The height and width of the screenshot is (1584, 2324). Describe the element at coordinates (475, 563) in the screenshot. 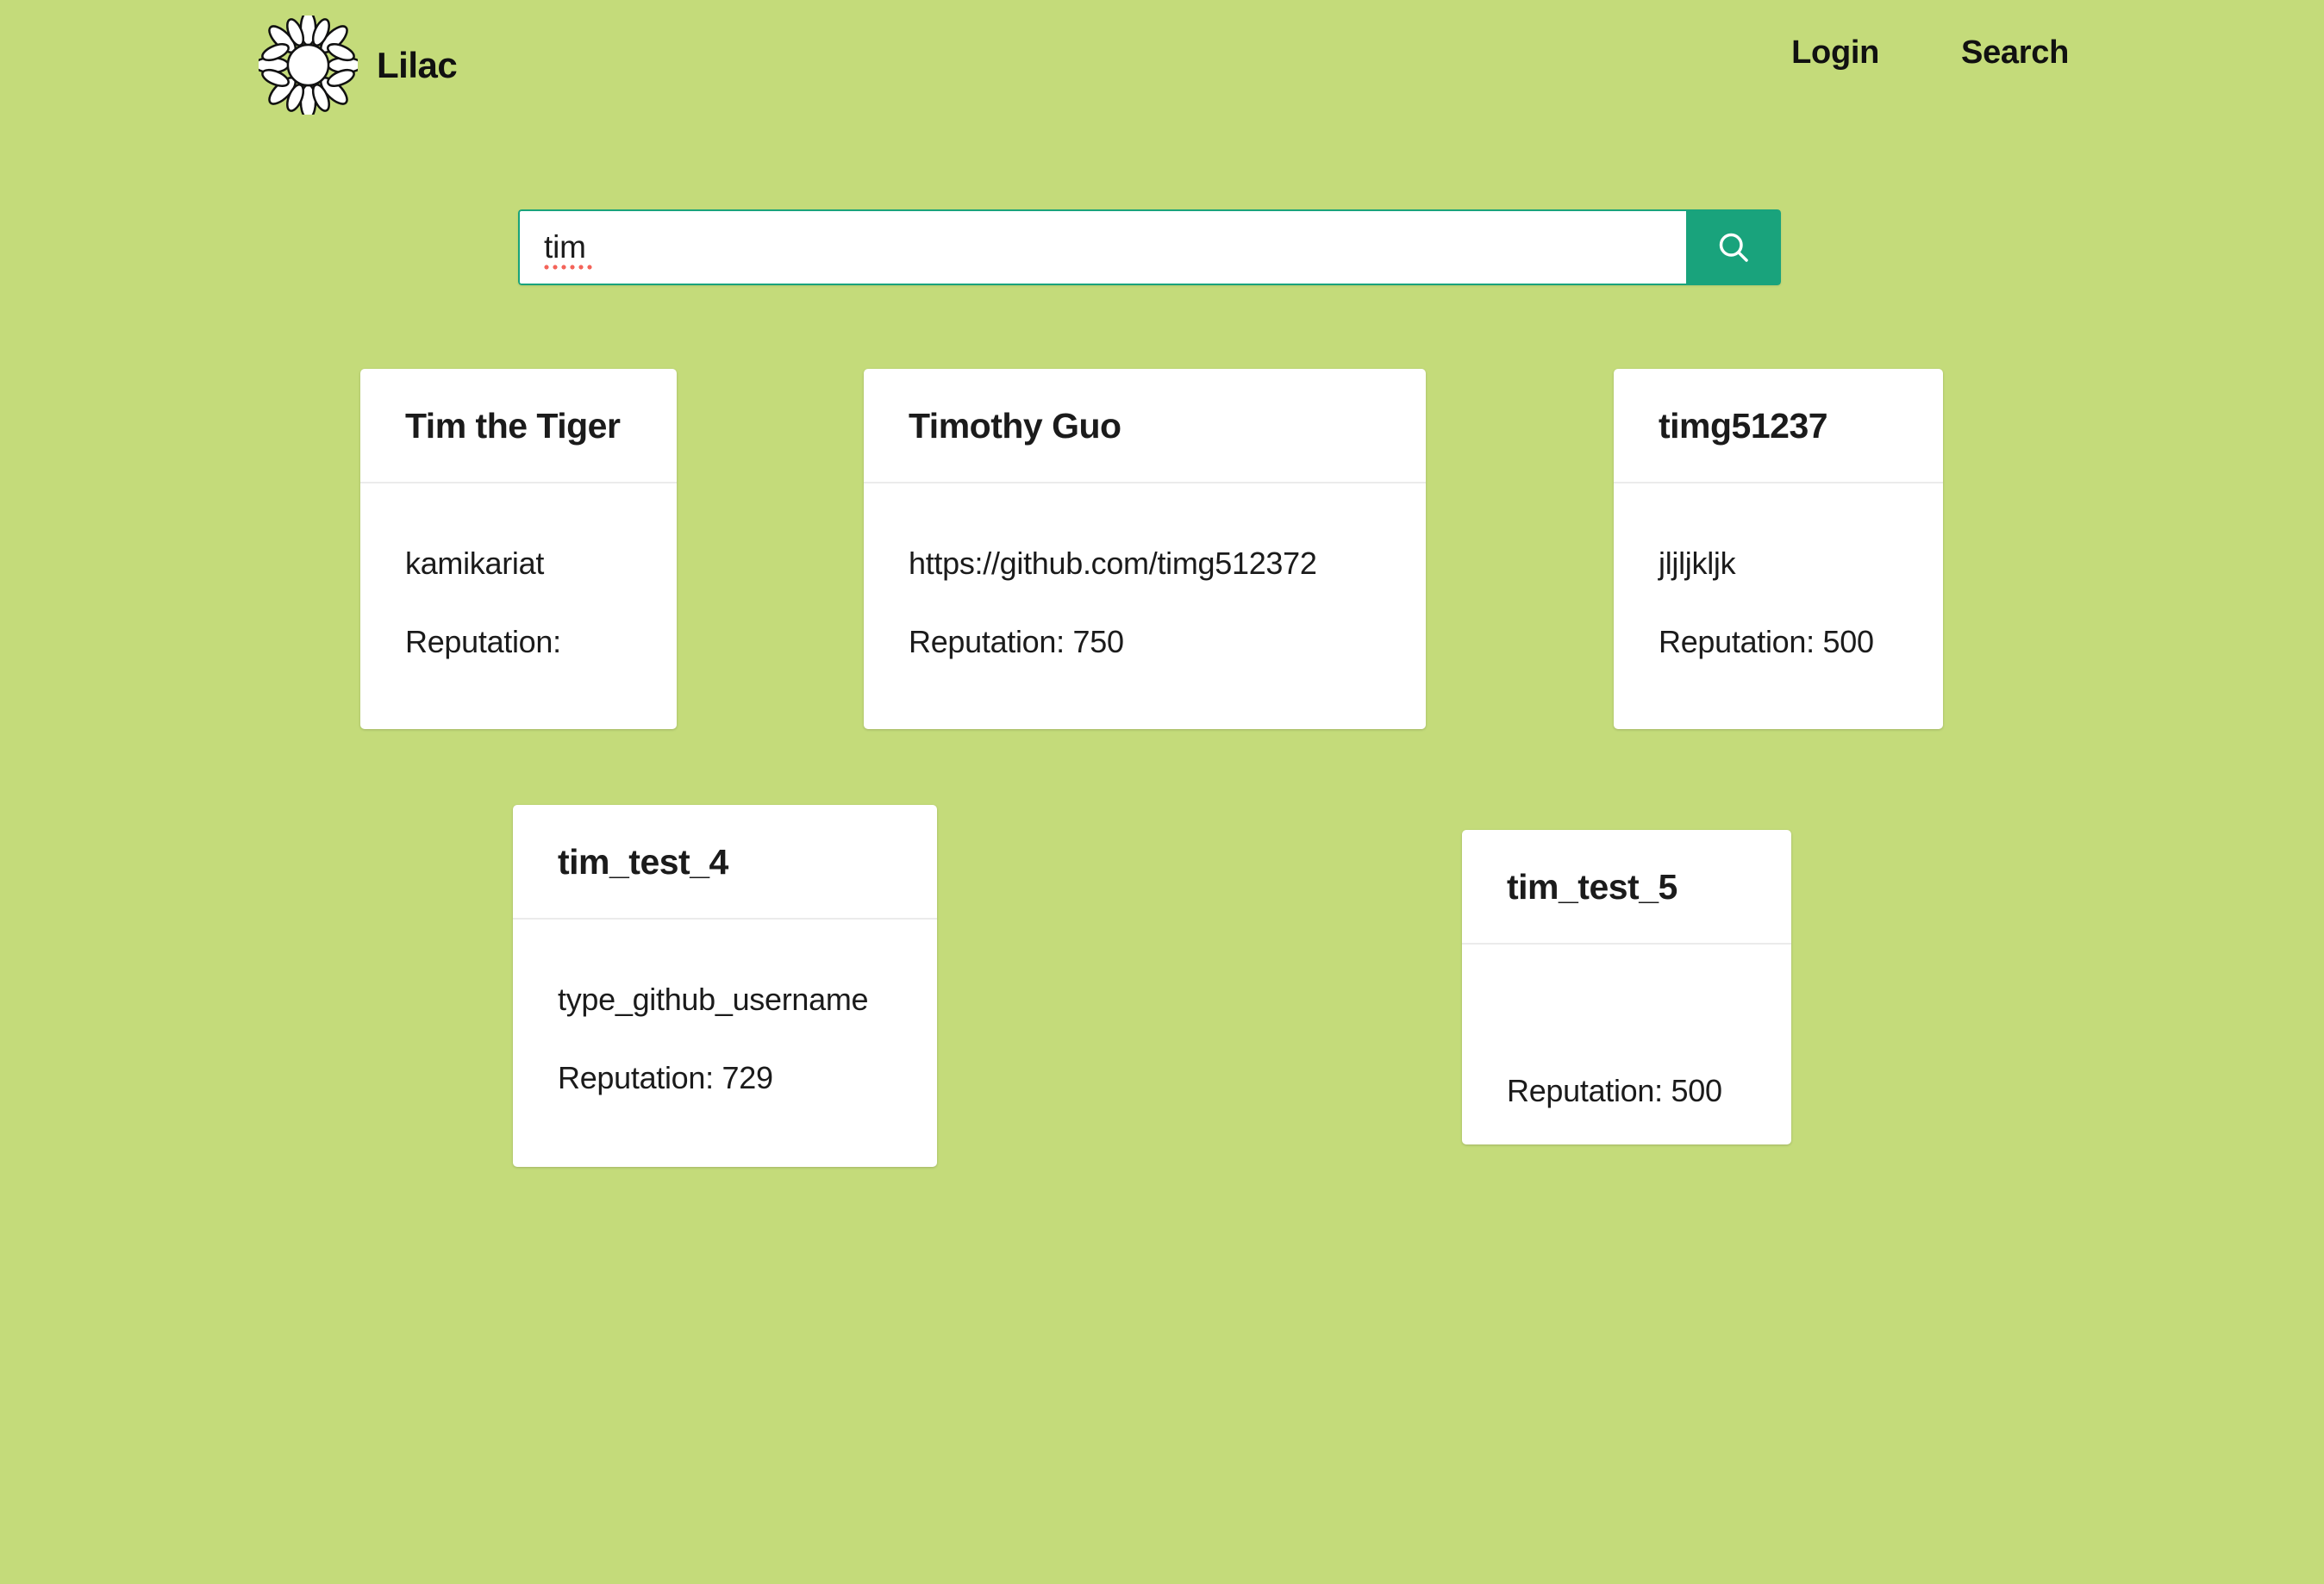

I see `result-card-username: kamikariat` at that location.